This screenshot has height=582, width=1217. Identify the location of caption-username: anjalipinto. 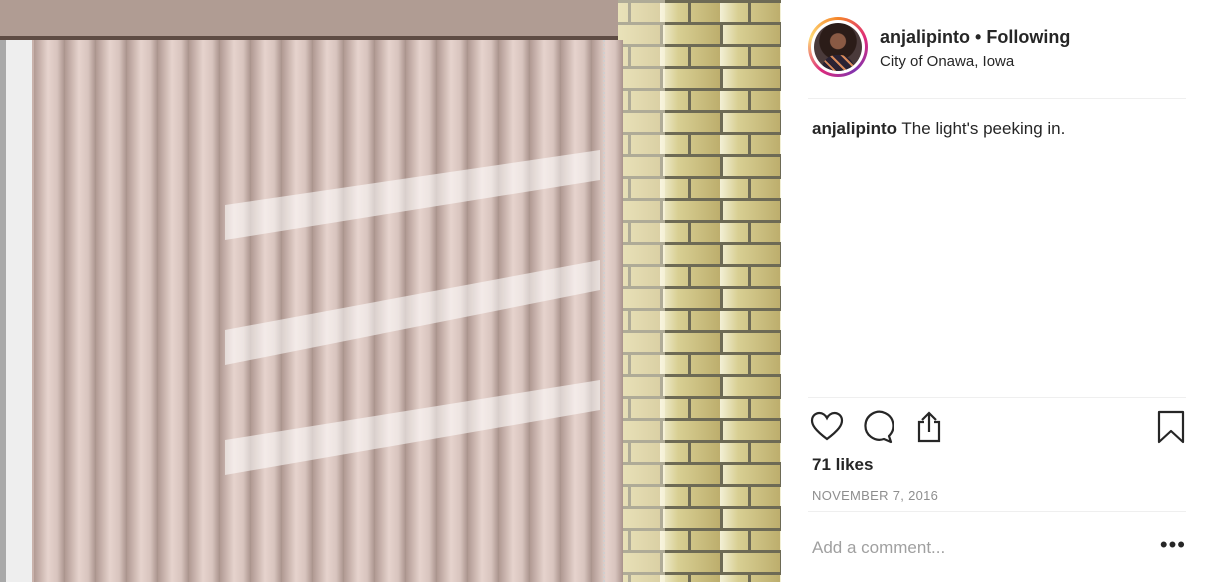
(854, 128).